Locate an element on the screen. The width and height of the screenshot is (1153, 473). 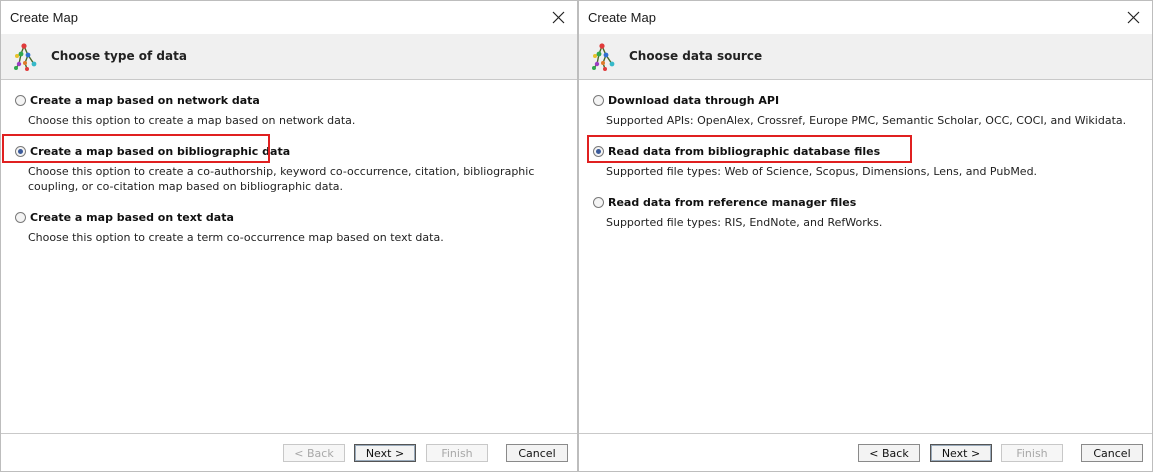
option-label: Create a map based on text data is located at coordinates (132, 217).